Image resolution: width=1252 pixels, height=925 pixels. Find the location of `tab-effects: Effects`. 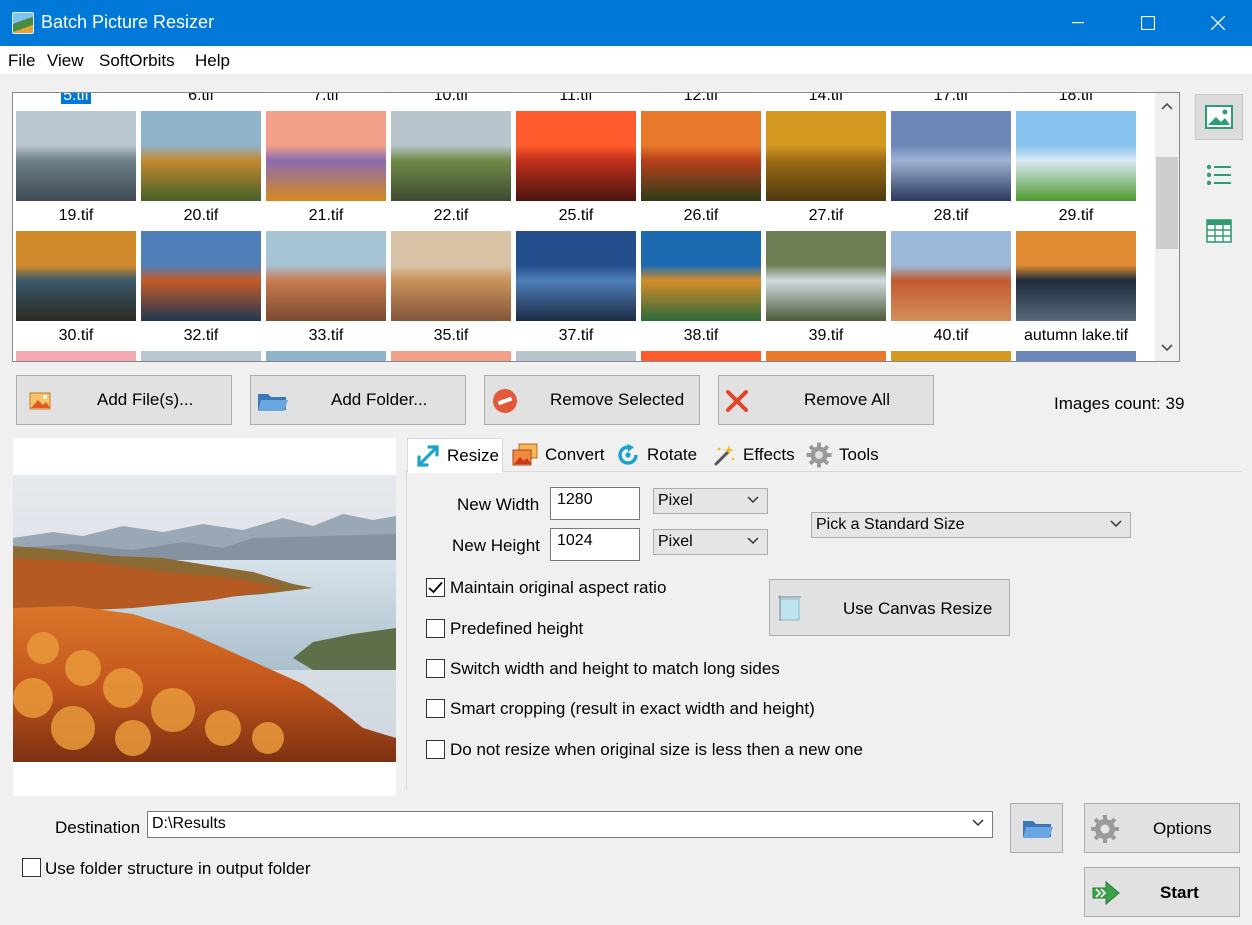

tab-effects: Effects is located at coordinates (750, 455).